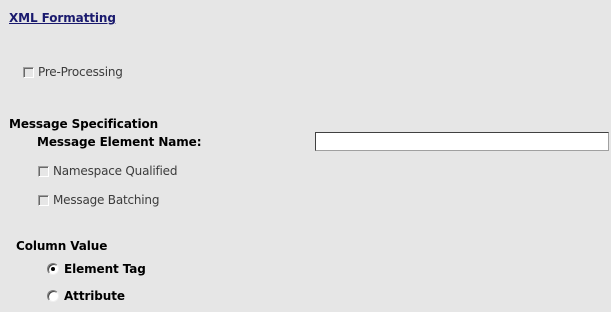 This screenshot has height=312, width=611. Describe the element at coordinates (62, 18) in the screenshot. I see `section-title-xml-formatting: XML Formatting` at that location.